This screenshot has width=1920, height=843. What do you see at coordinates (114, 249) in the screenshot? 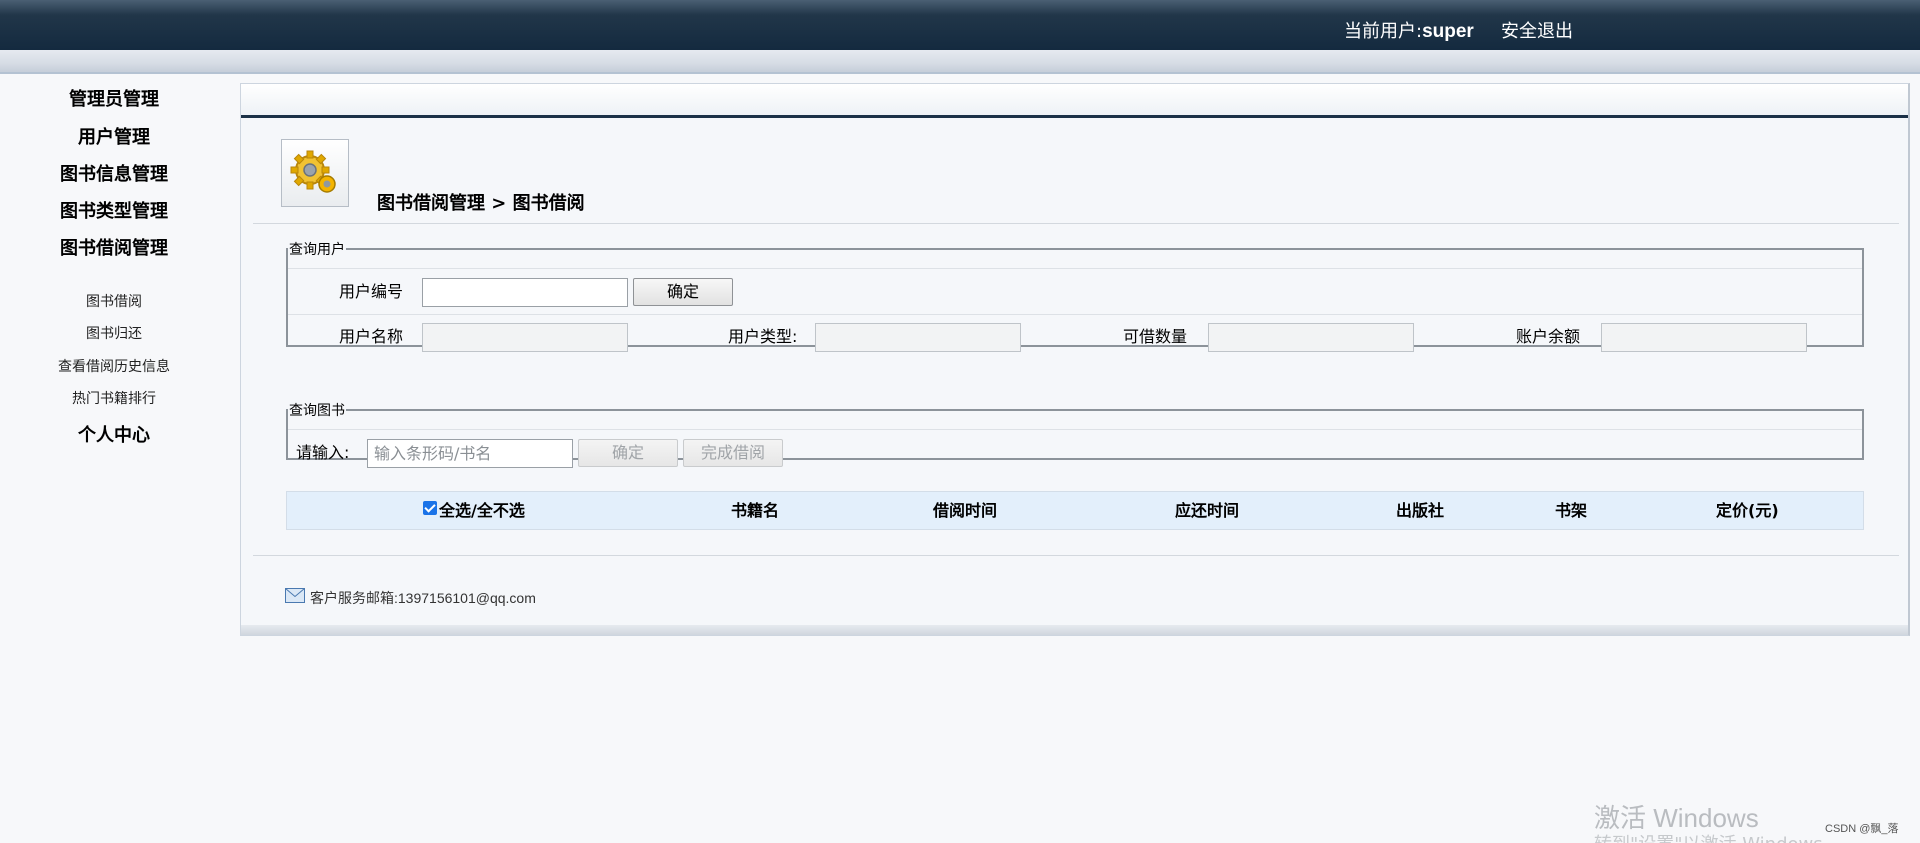
I see `sidebar-item-borrow-management: 图书借阅管理` at bounding box center [114, 249].